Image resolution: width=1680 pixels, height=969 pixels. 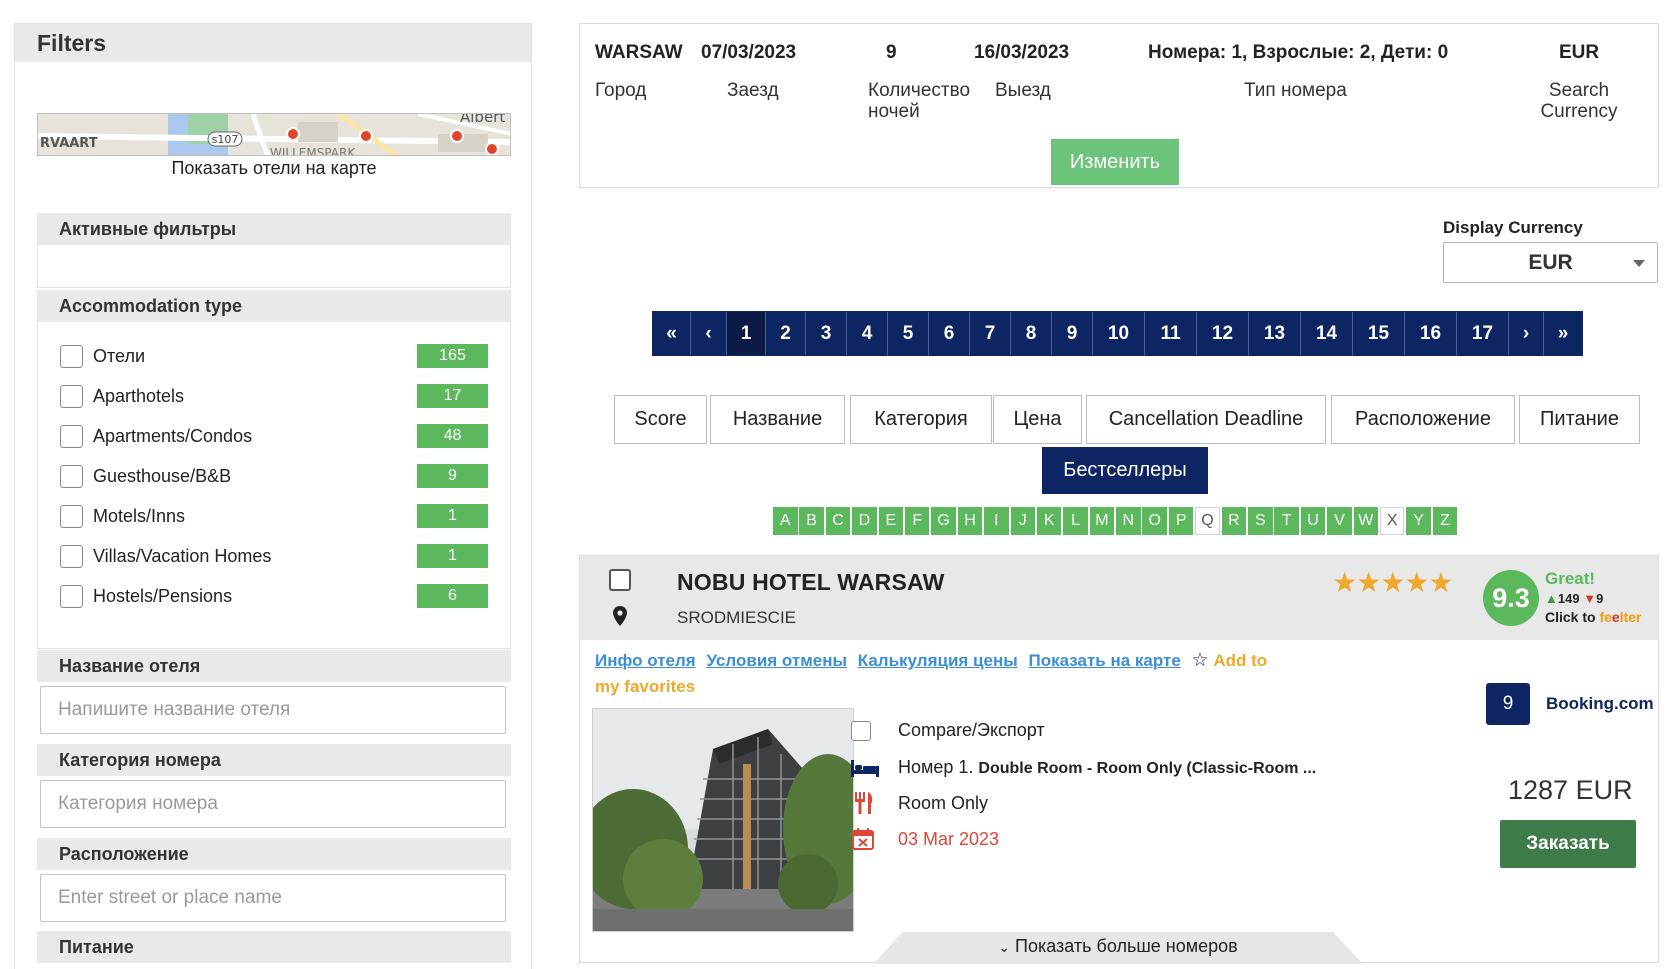 What do you see at coordinates (1418, 521) in the screenshot?
I see `letter-filter-y: Y` at bounding box center [1418, 521].